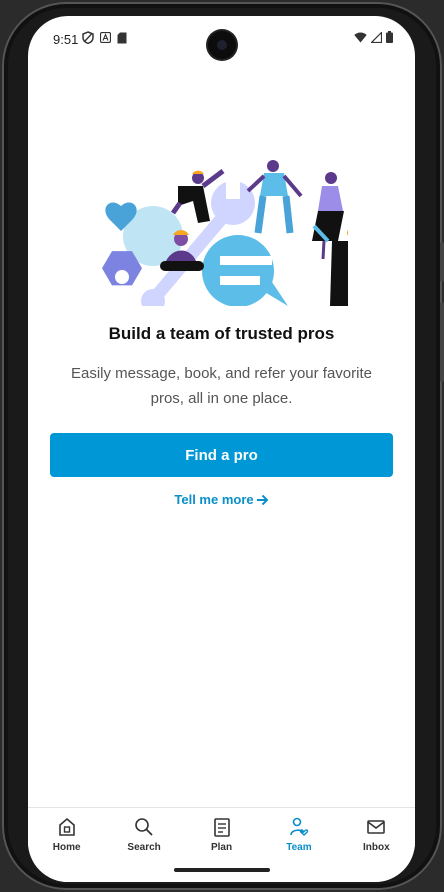  What do you see at coordinates (299, 847) in the screenshot?
I see `tab-team-label: Team` at bounding box center [299, 847].